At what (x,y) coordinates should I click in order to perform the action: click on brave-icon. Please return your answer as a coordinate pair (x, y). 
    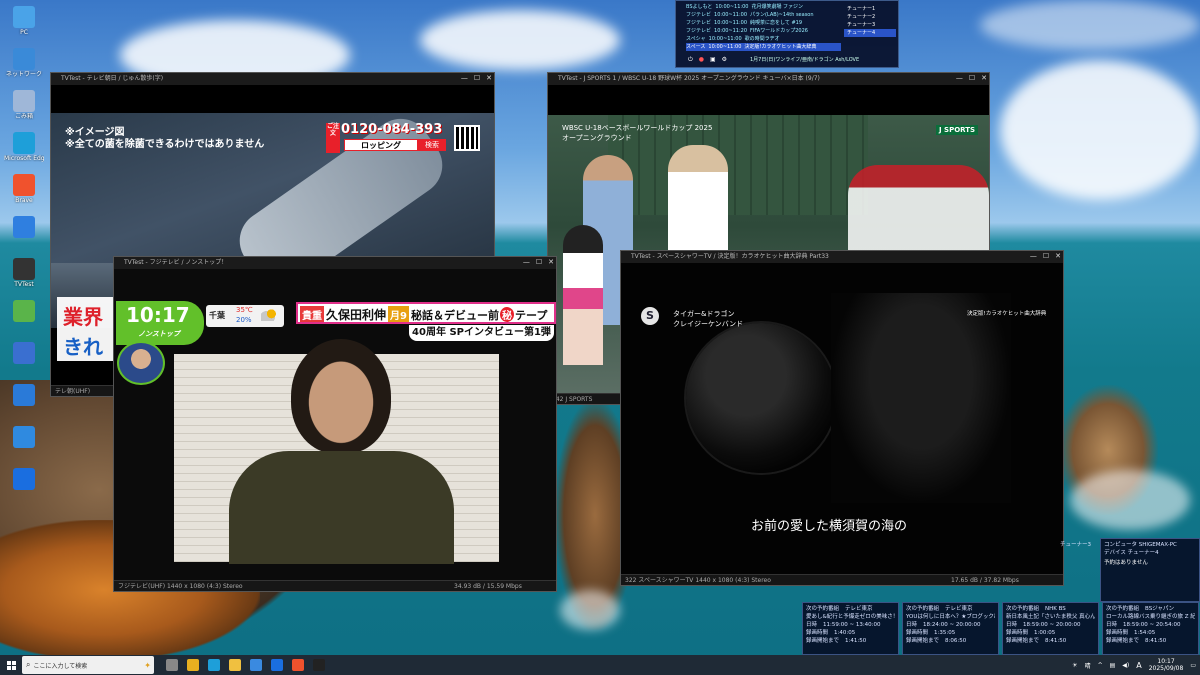
    Looking at the image, I should click on (298, 665).